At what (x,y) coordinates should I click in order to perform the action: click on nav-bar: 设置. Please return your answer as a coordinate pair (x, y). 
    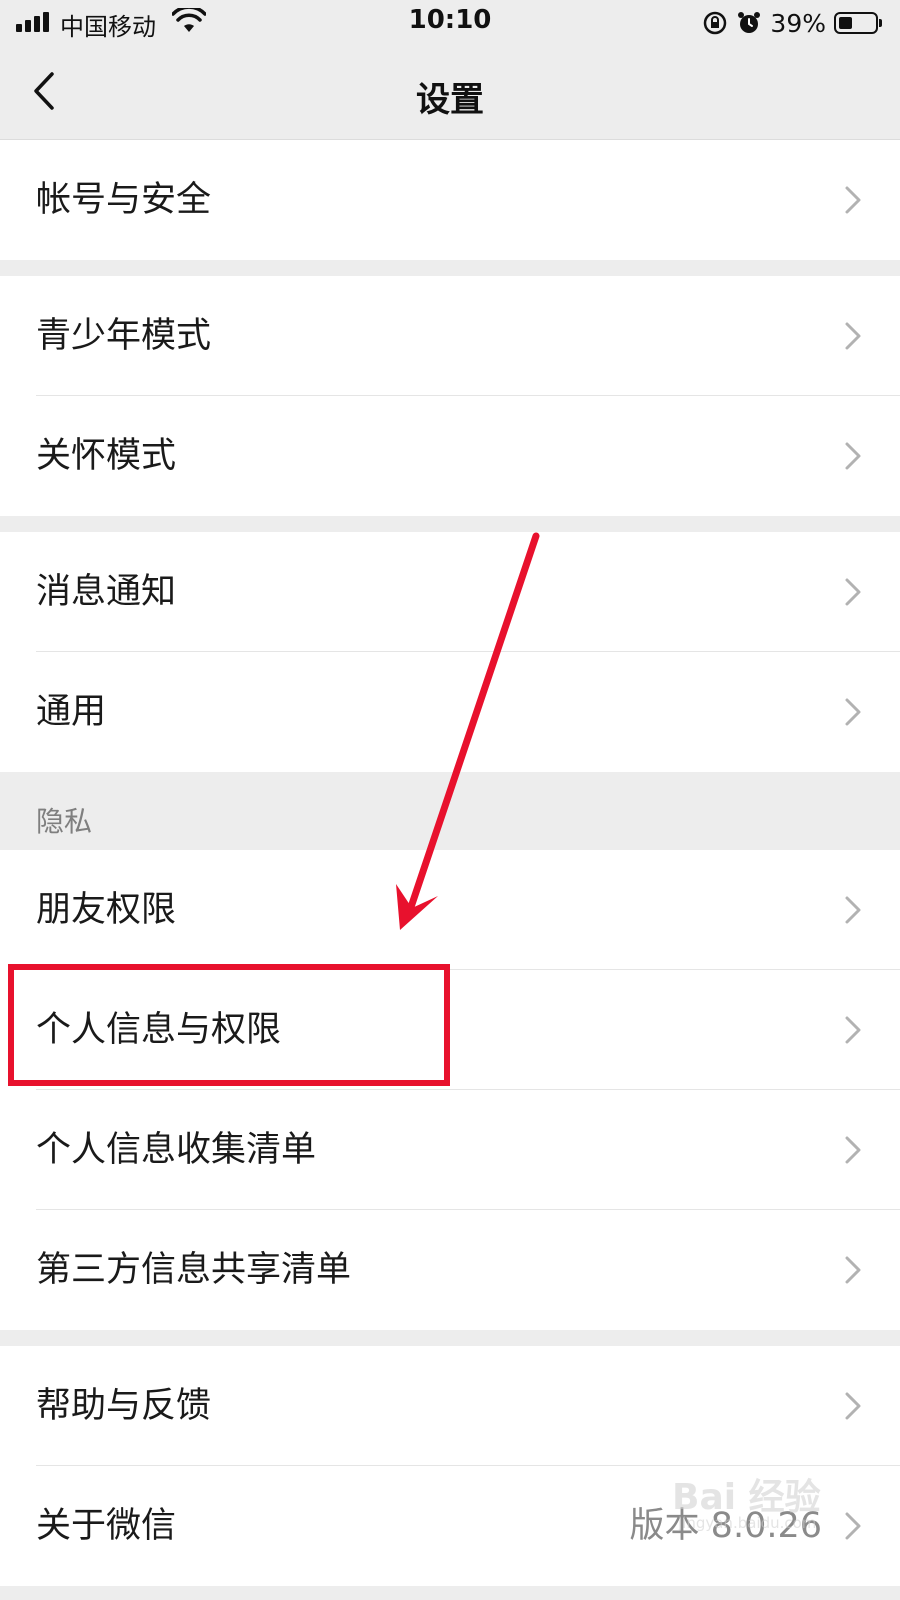
    Looking at the image, I should click on (450, 93).